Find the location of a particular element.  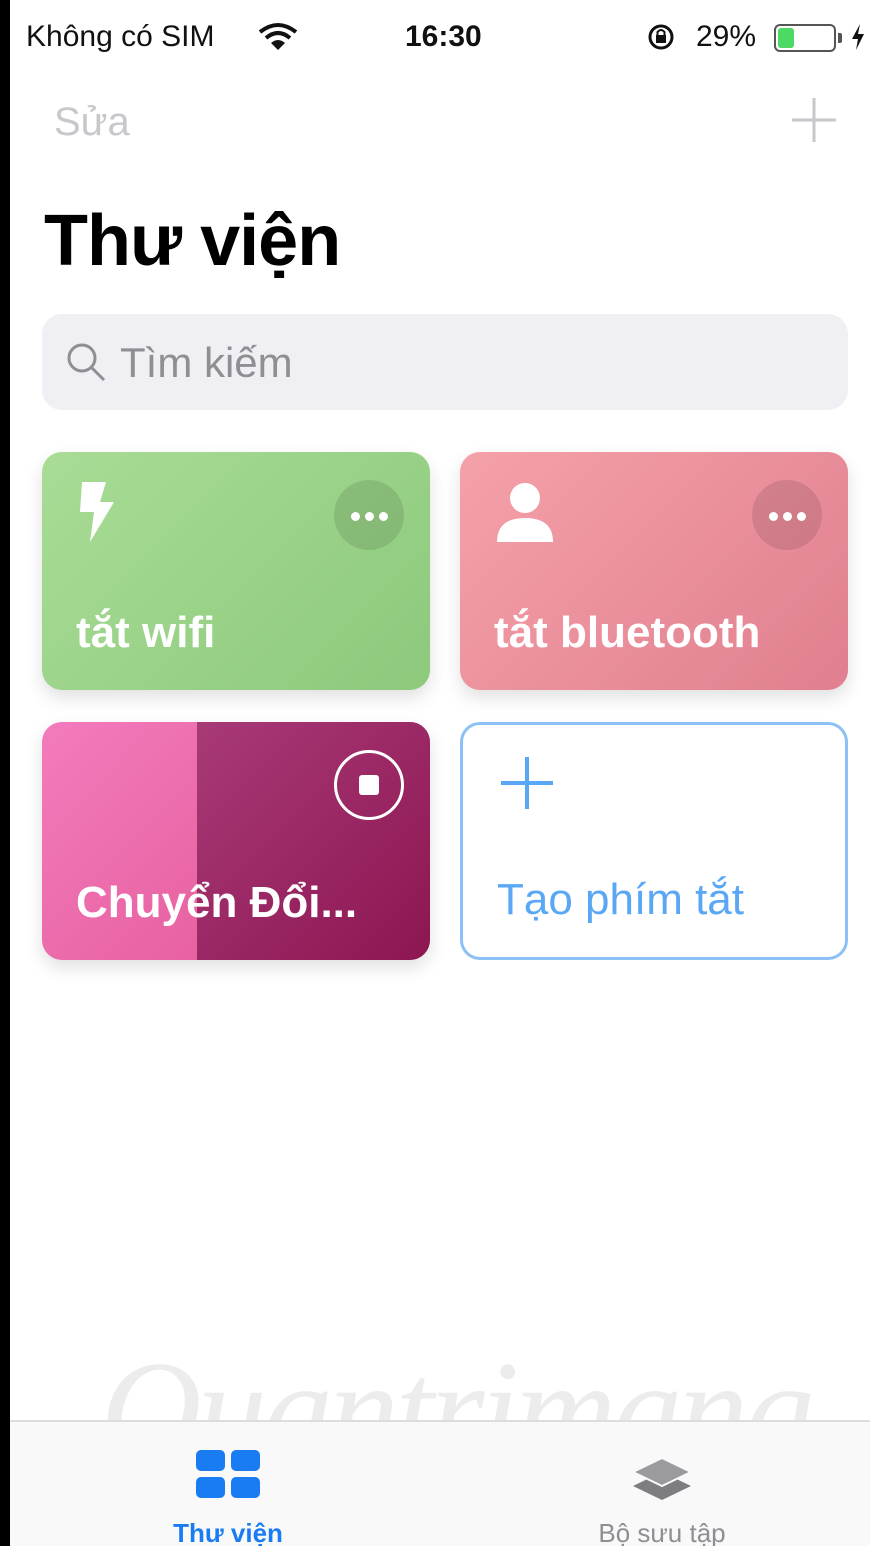

charging-bolt-icon is located at coordinates (858, 37).